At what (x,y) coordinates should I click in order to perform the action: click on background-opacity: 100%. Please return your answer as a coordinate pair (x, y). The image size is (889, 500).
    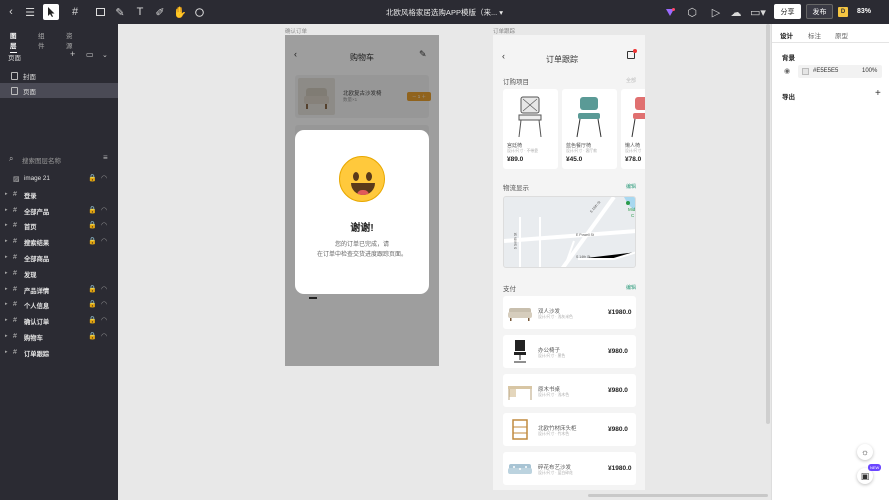
    Looking at the image, I should click on (869, 71).